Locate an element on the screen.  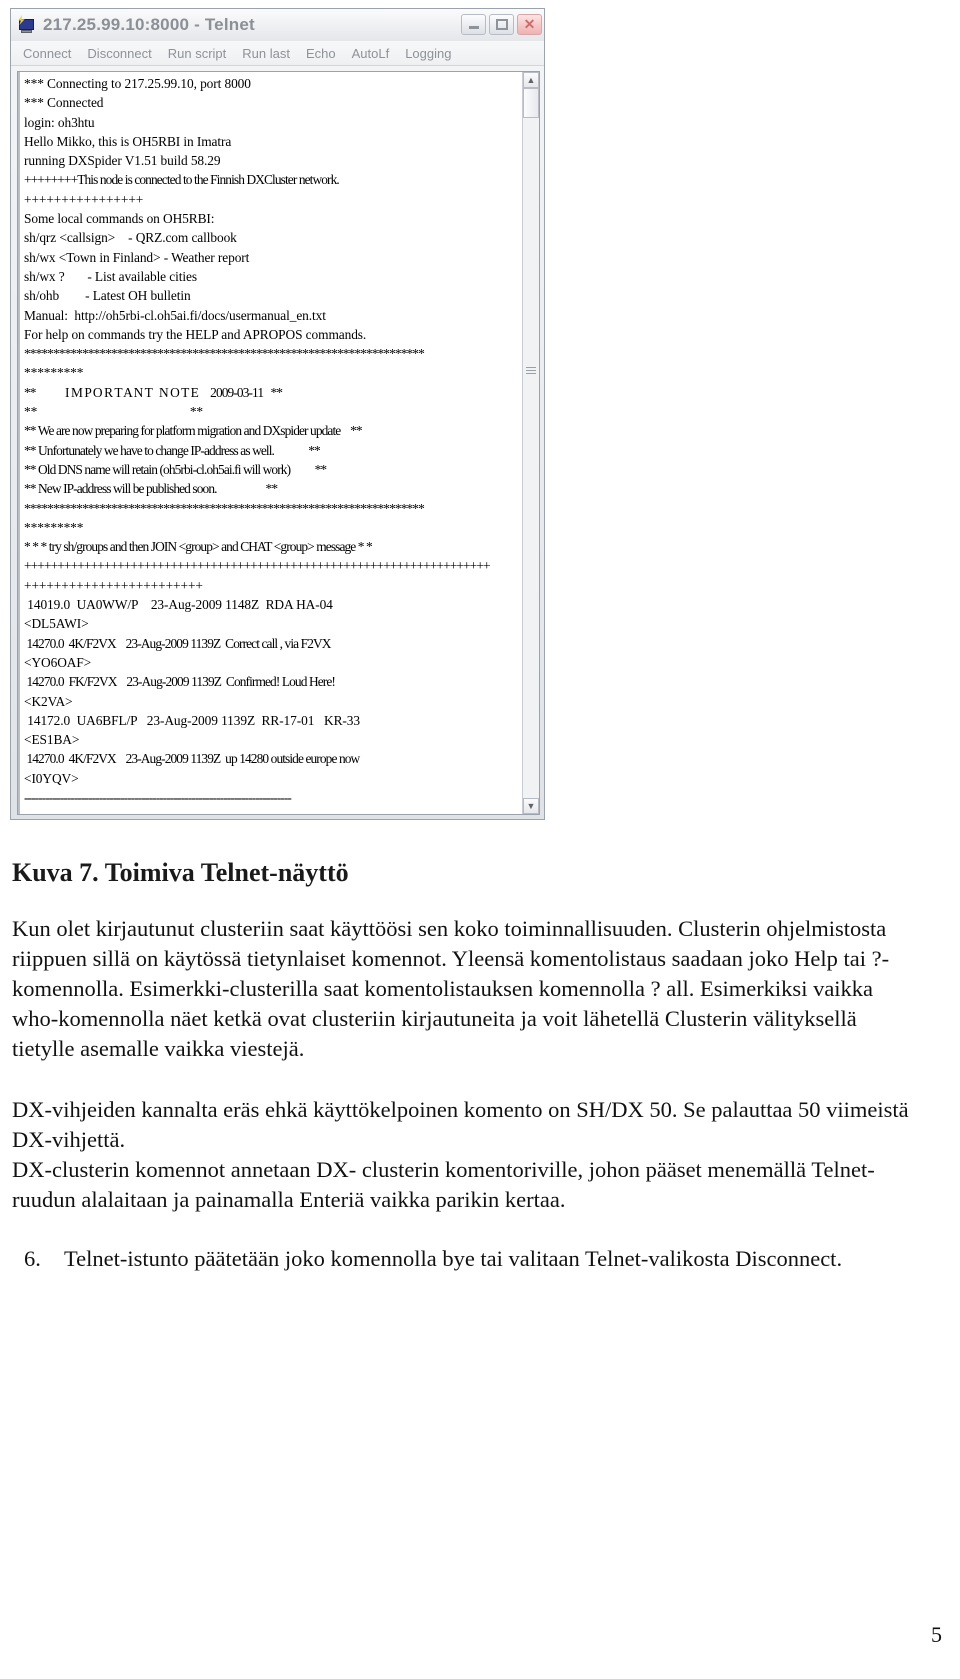
maximize-button is located at coordinates (501, 24).